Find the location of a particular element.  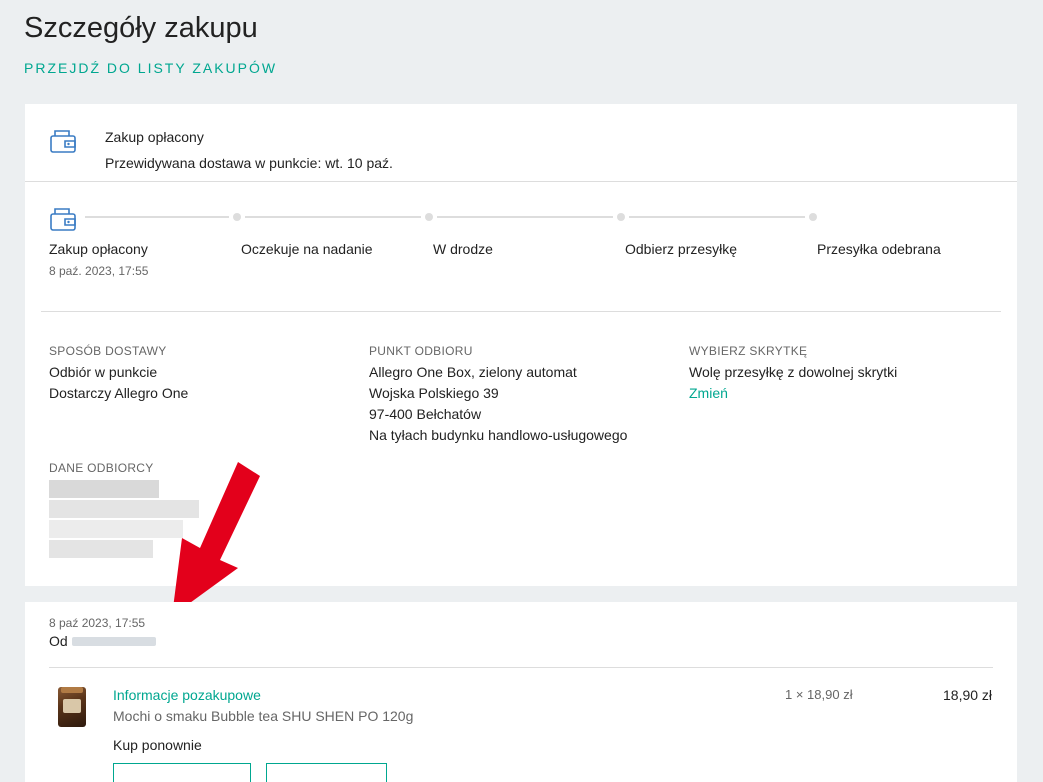

seller-prefix: Od is located at coordinates (58, 641).